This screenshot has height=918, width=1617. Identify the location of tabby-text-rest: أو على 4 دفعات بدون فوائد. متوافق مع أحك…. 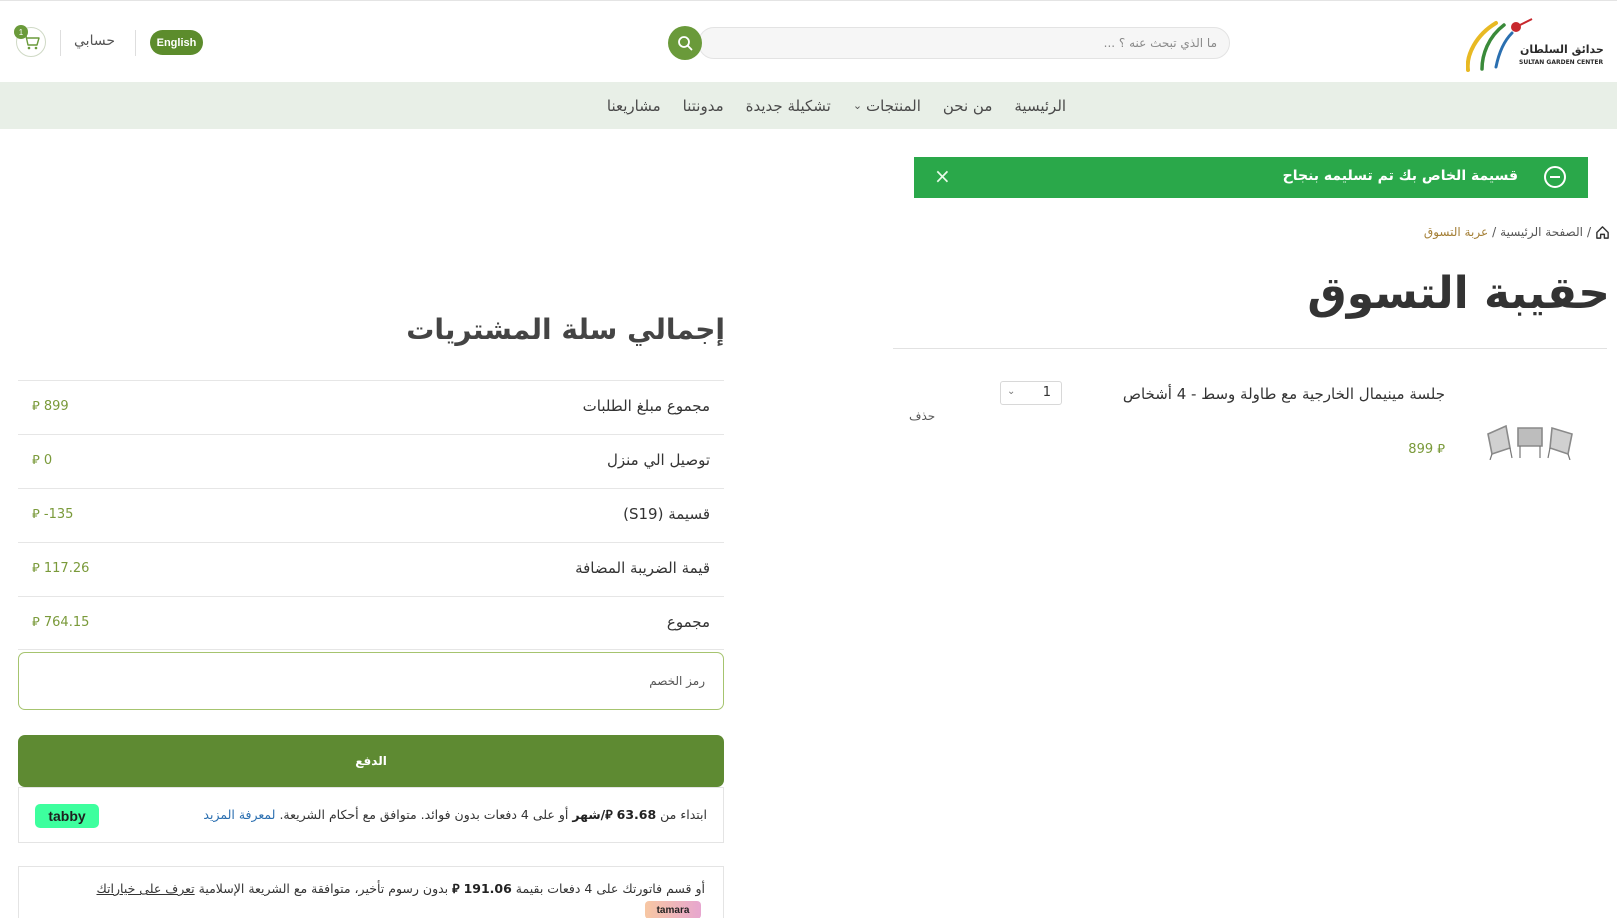
(424, 814).